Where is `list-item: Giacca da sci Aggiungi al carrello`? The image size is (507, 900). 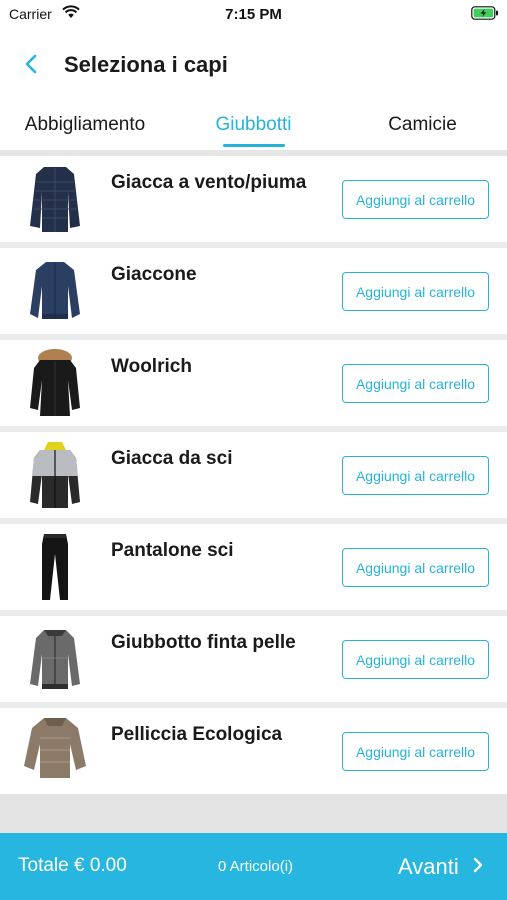 list-item: Giacca da sci Aggiungi al carrello is located at coordinates (253, 475).